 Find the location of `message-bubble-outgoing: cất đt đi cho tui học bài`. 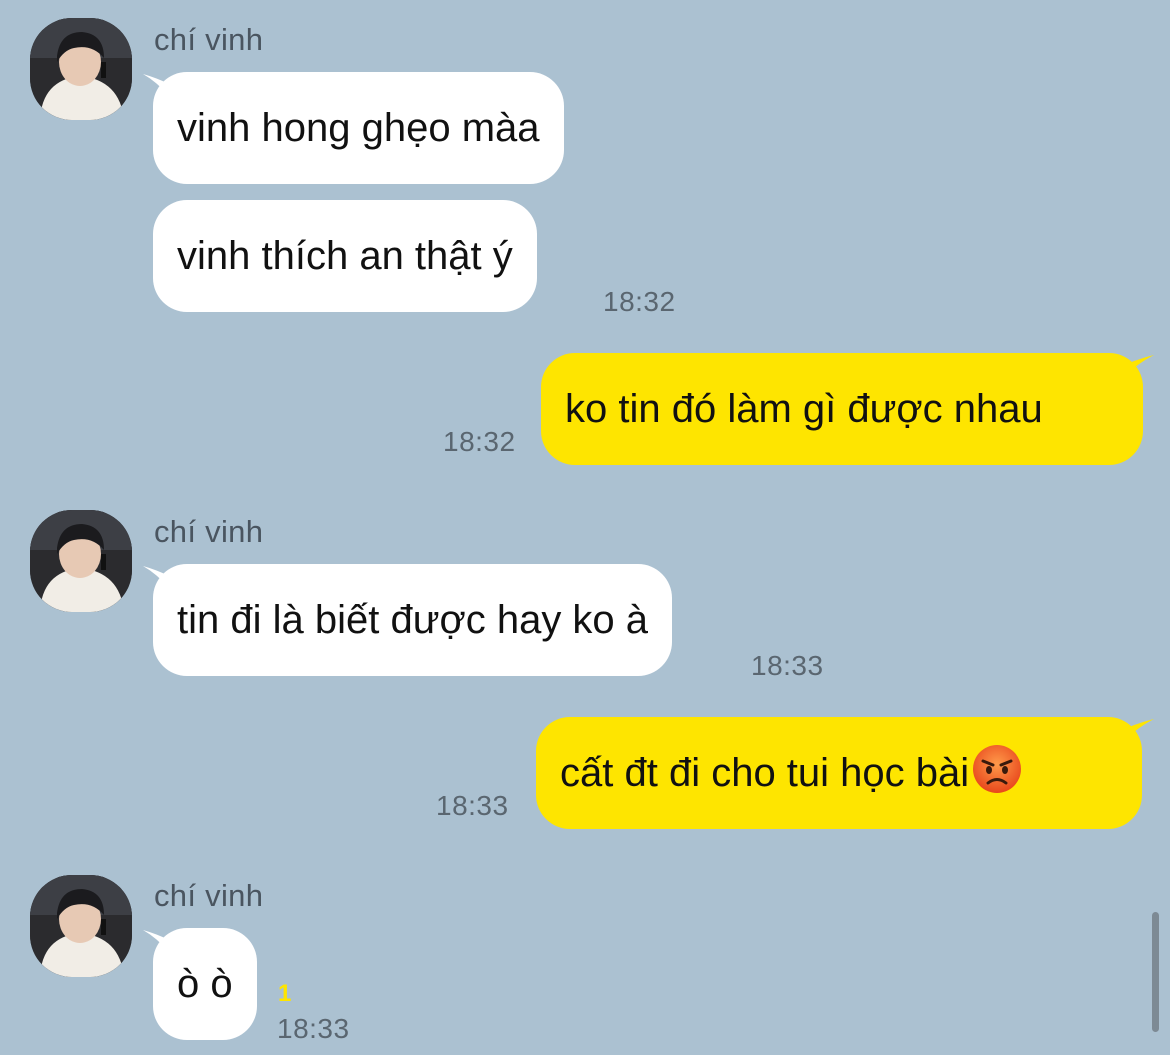

message-bubble-outgoing: cất đt đi cho tui học bài is located at coordinates (839, 773).